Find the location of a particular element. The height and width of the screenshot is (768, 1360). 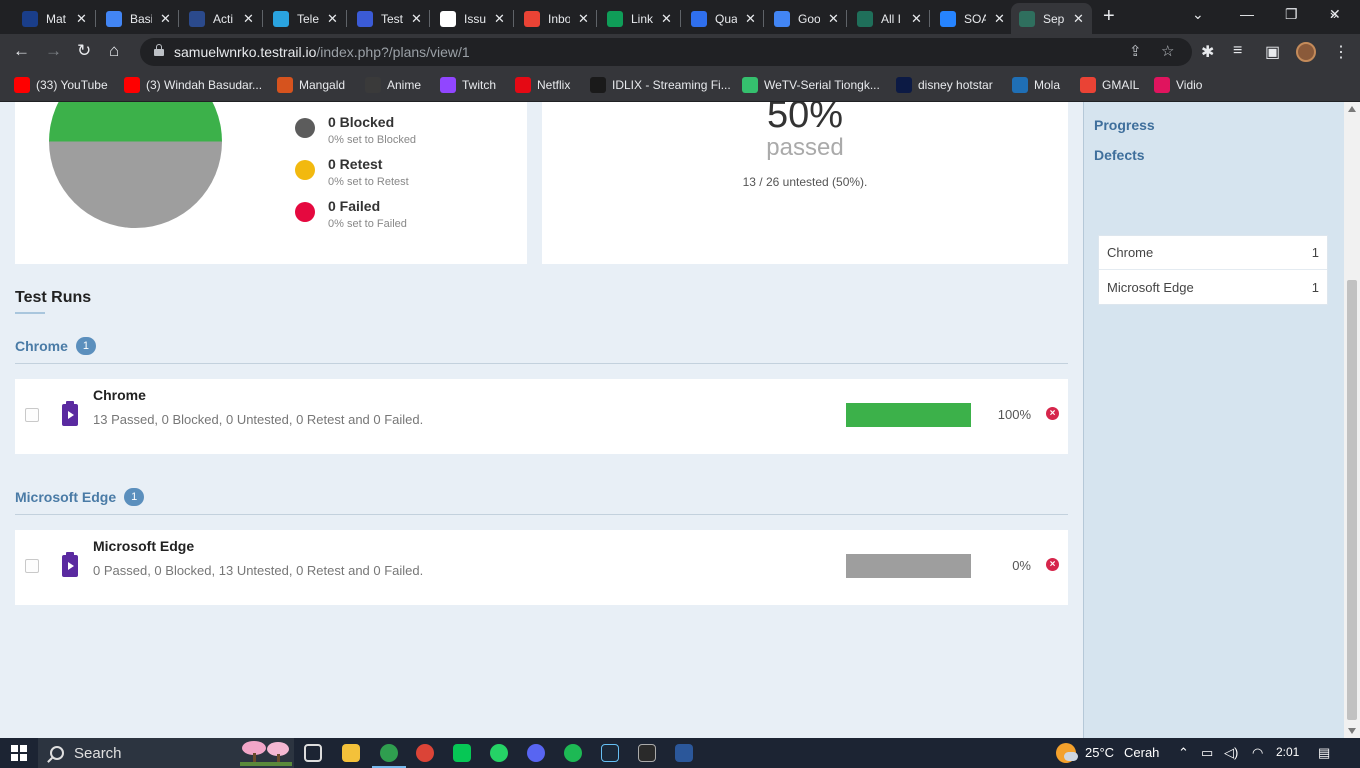

config-item-microsoft-edge: Microsoft Edge 1 is located at coordinates (1213, 287).